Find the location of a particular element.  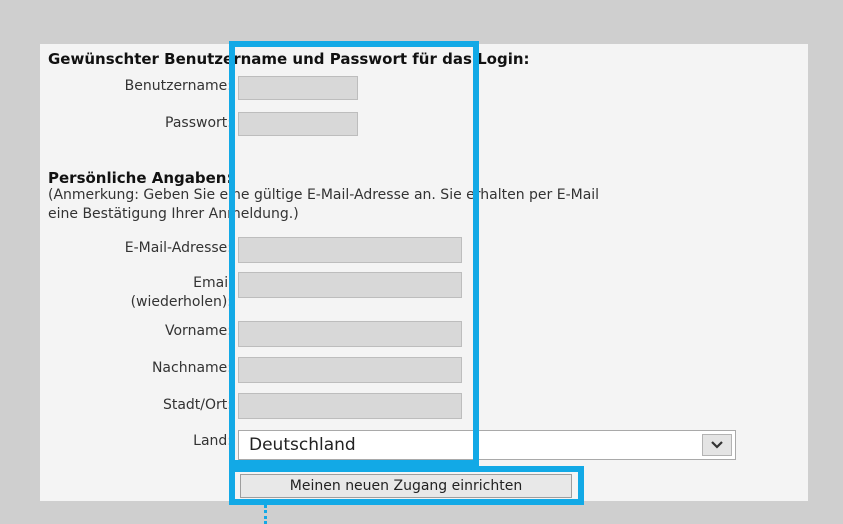

email-repeat-label-line1: Email is located at coordinates (212, 283).